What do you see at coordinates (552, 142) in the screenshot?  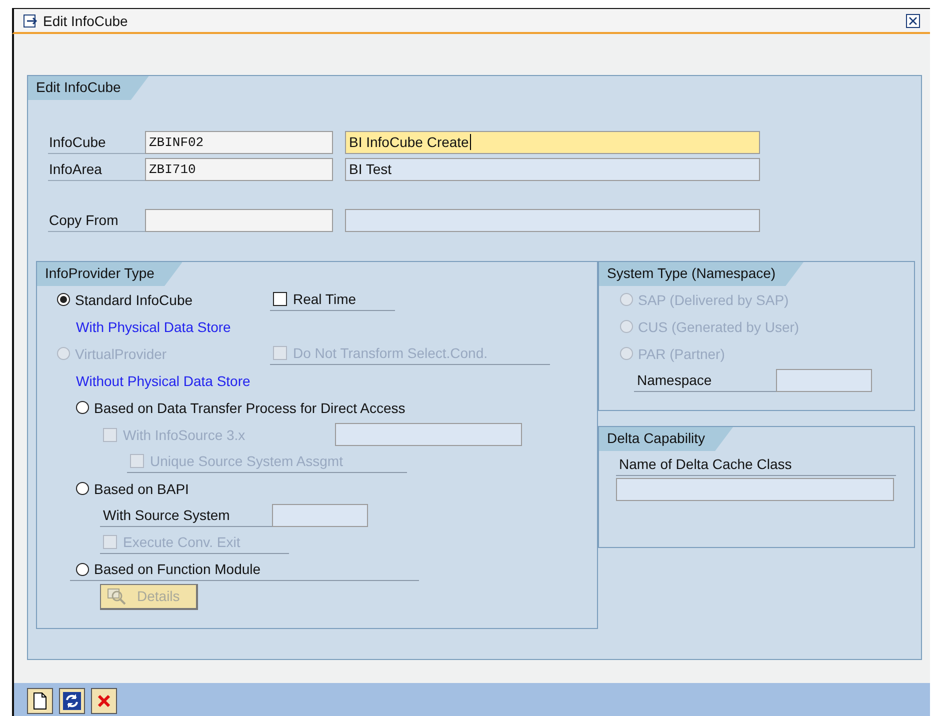 I see `input-field: BI InfoCube Create` at bounding box center [552, 142].